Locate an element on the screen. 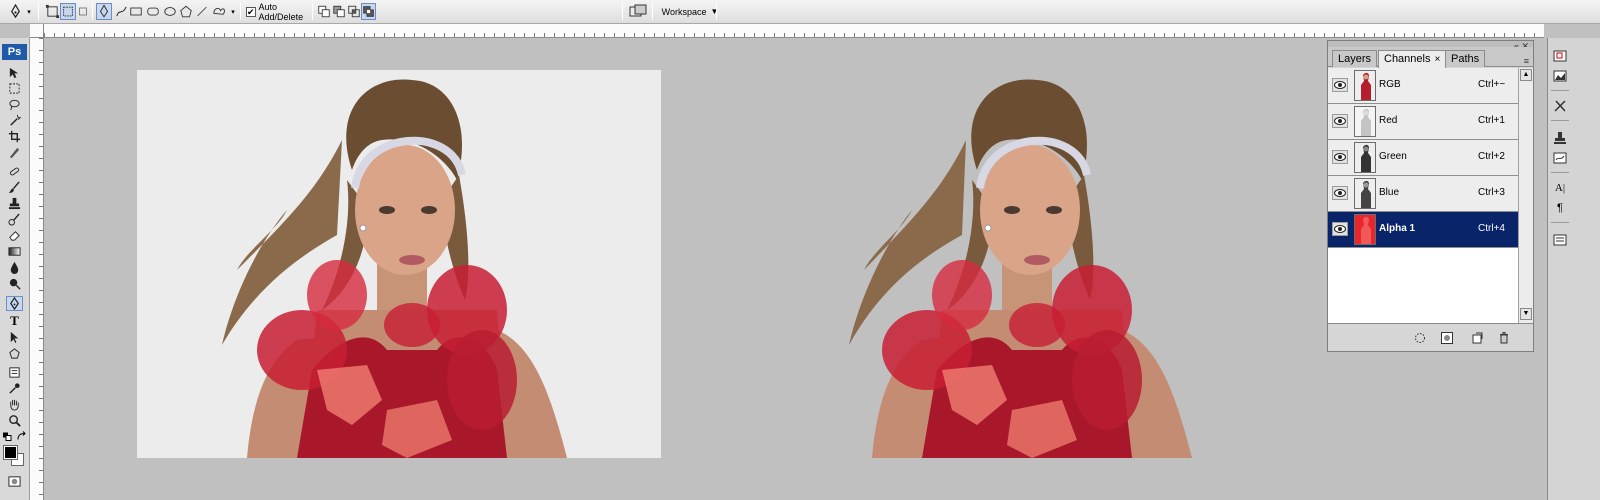 The height and width of the screenshot is (500, 1600). add-to-path-area-icon is located at coordinates (324, 11).